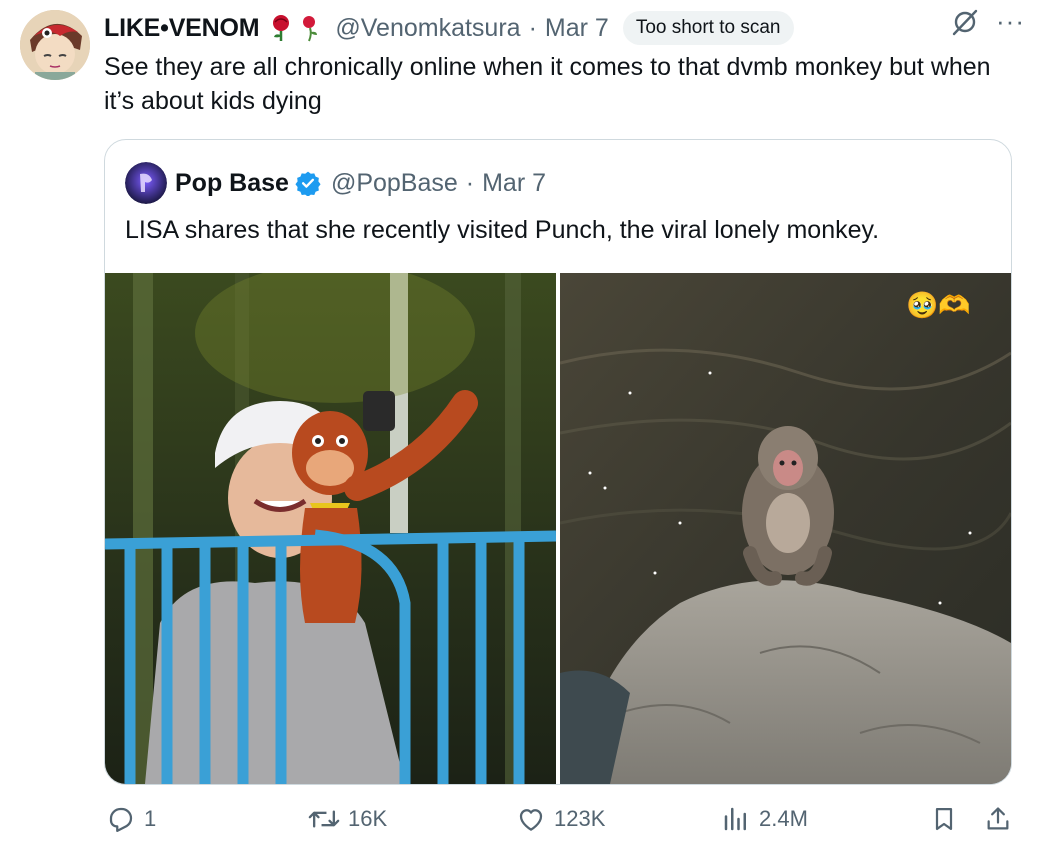  What do you see at coordinates (580, 818) in the screenshot?
I see `like-count: 123K` at bounding box center [580, 818].